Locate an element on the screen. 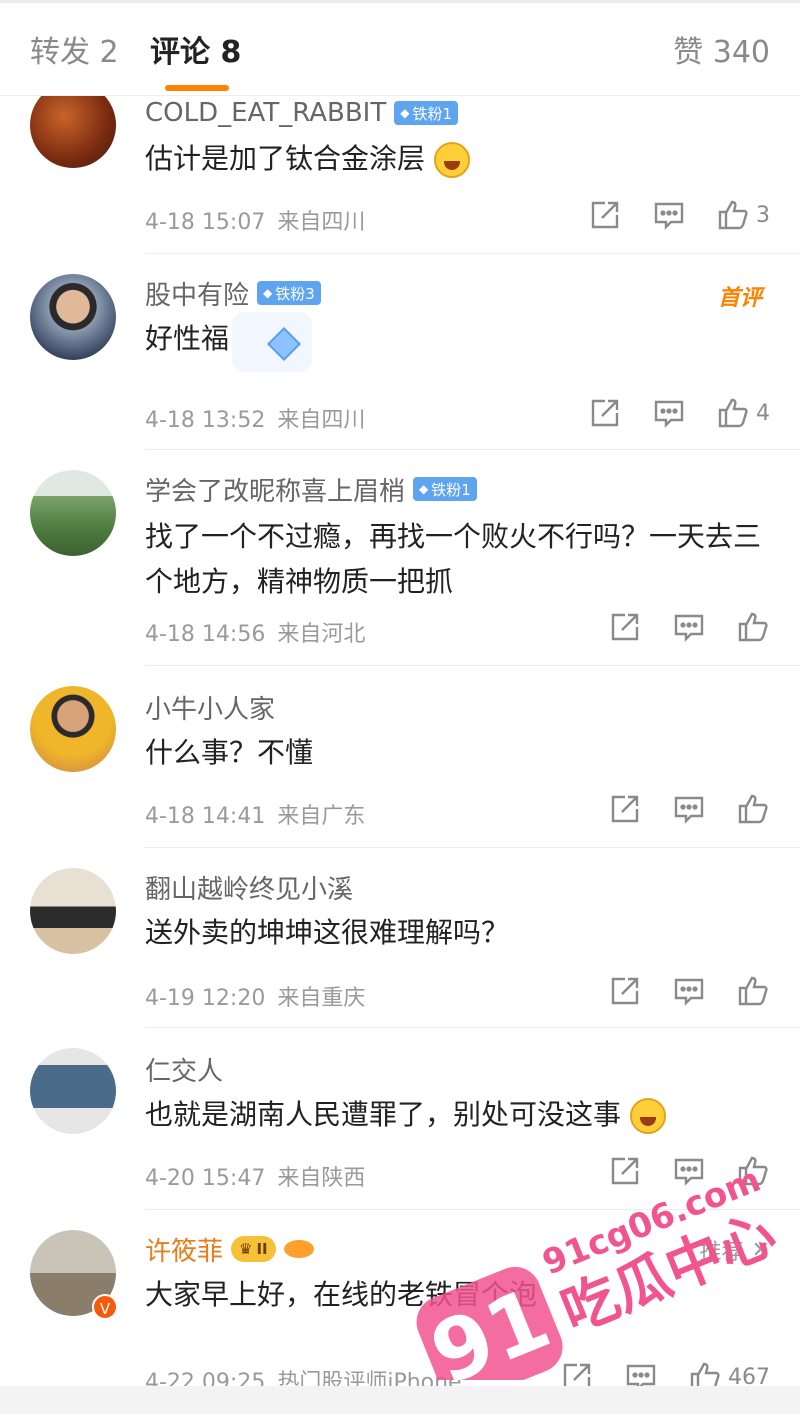 The width and height of the screenshot is (800, 1414). like-button: 467 is located at coordinates (729, 1373).